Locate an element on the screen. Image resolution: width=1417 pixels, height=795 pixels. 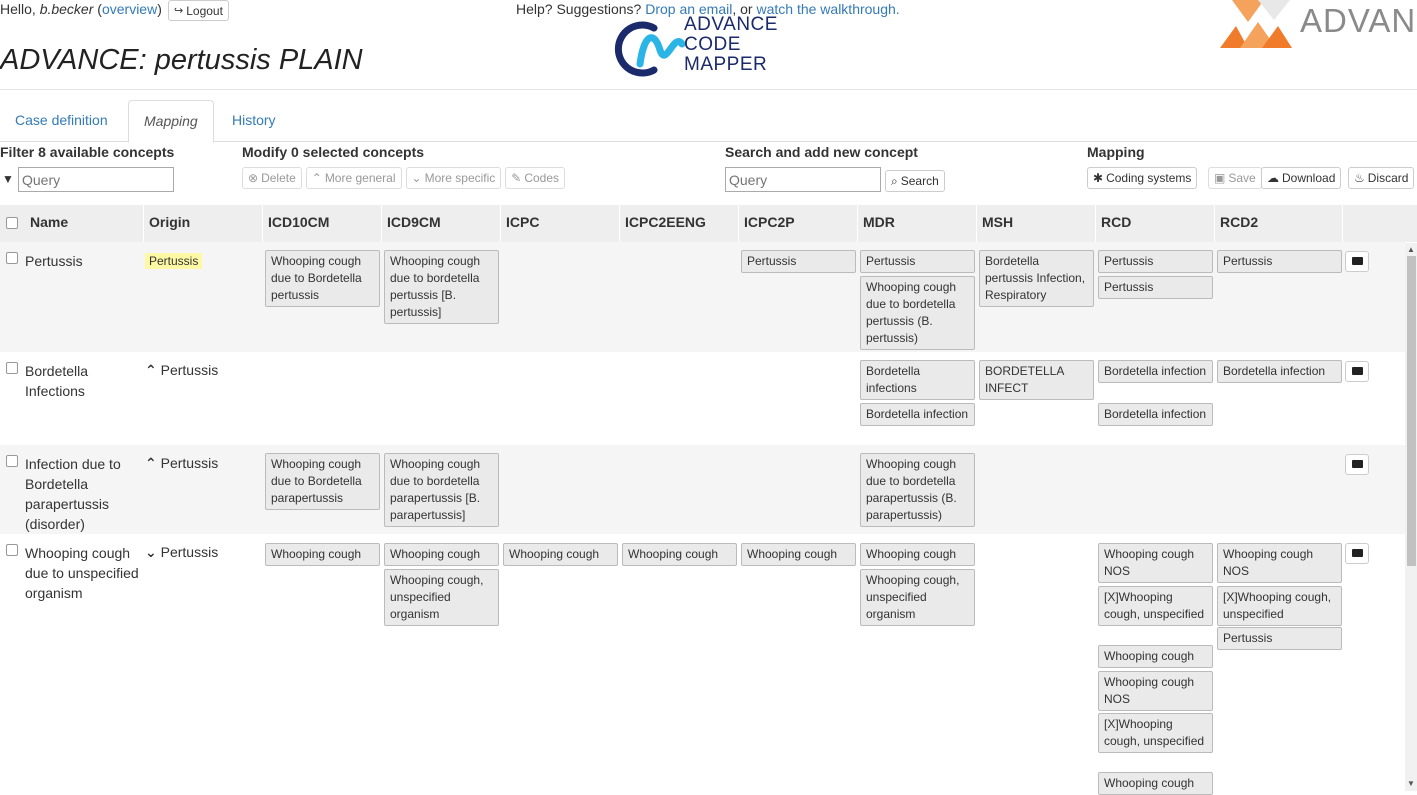
modify-title: Modify 0 selected concepts is located at coordinates (333, 152).